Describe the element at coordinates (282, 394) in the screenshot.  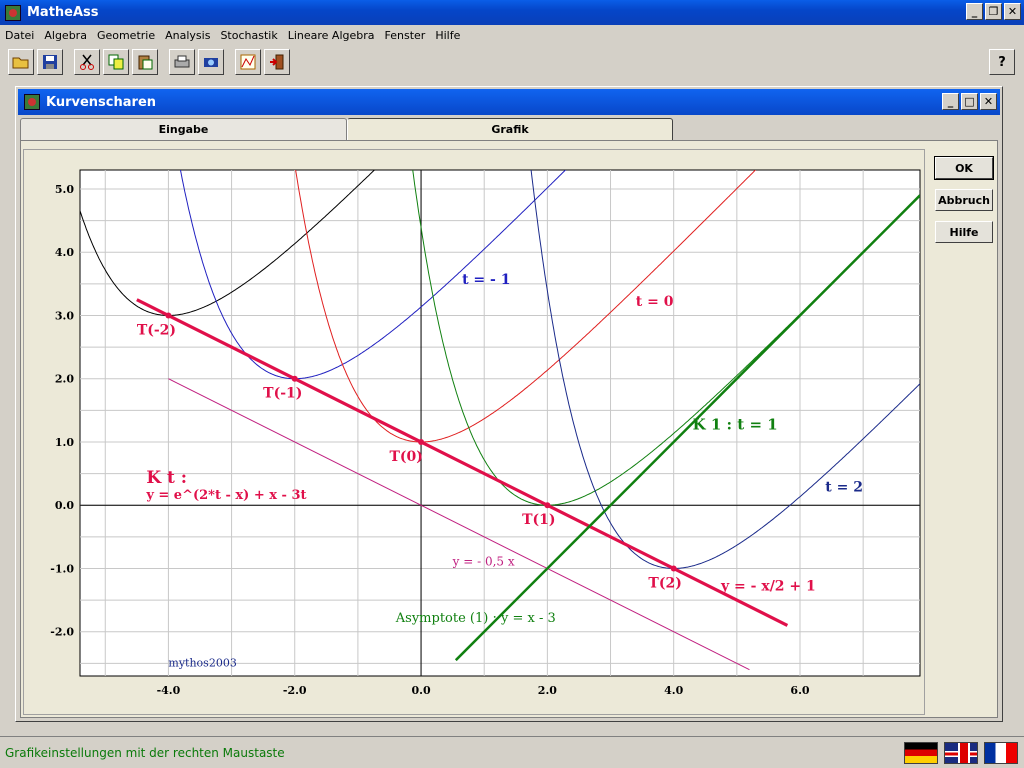
I see `point-label: T(-1)` at that location.